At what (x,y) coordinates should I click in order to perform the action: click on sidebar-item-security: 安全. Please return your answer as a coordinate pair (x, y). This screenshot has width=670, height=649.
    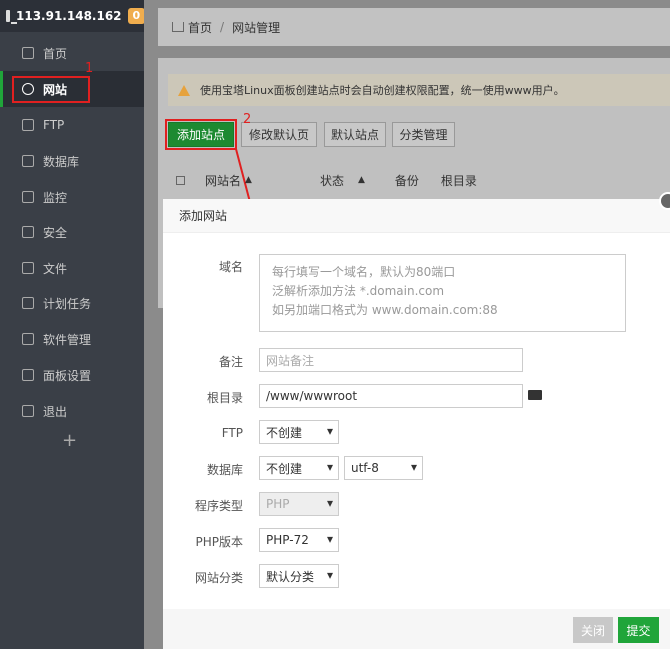
    Looking at the image, I should click on (72, 232).